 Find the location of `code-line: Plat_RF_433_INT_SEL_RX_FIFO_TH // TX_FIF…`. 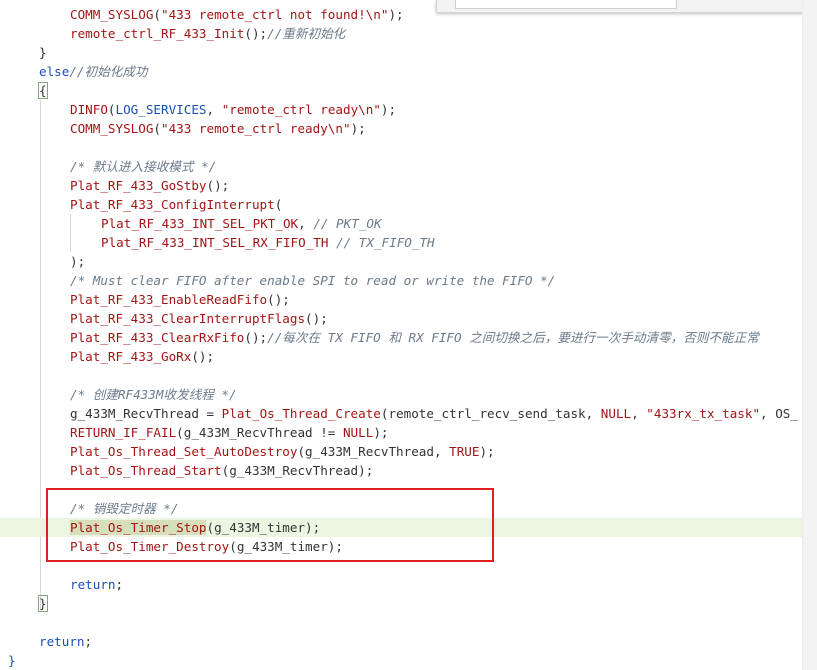

code-line: Plat_RF_433_INT_SEL_RX_FIFO_TH // TX_FIF… is located at coordinates (401, 242).